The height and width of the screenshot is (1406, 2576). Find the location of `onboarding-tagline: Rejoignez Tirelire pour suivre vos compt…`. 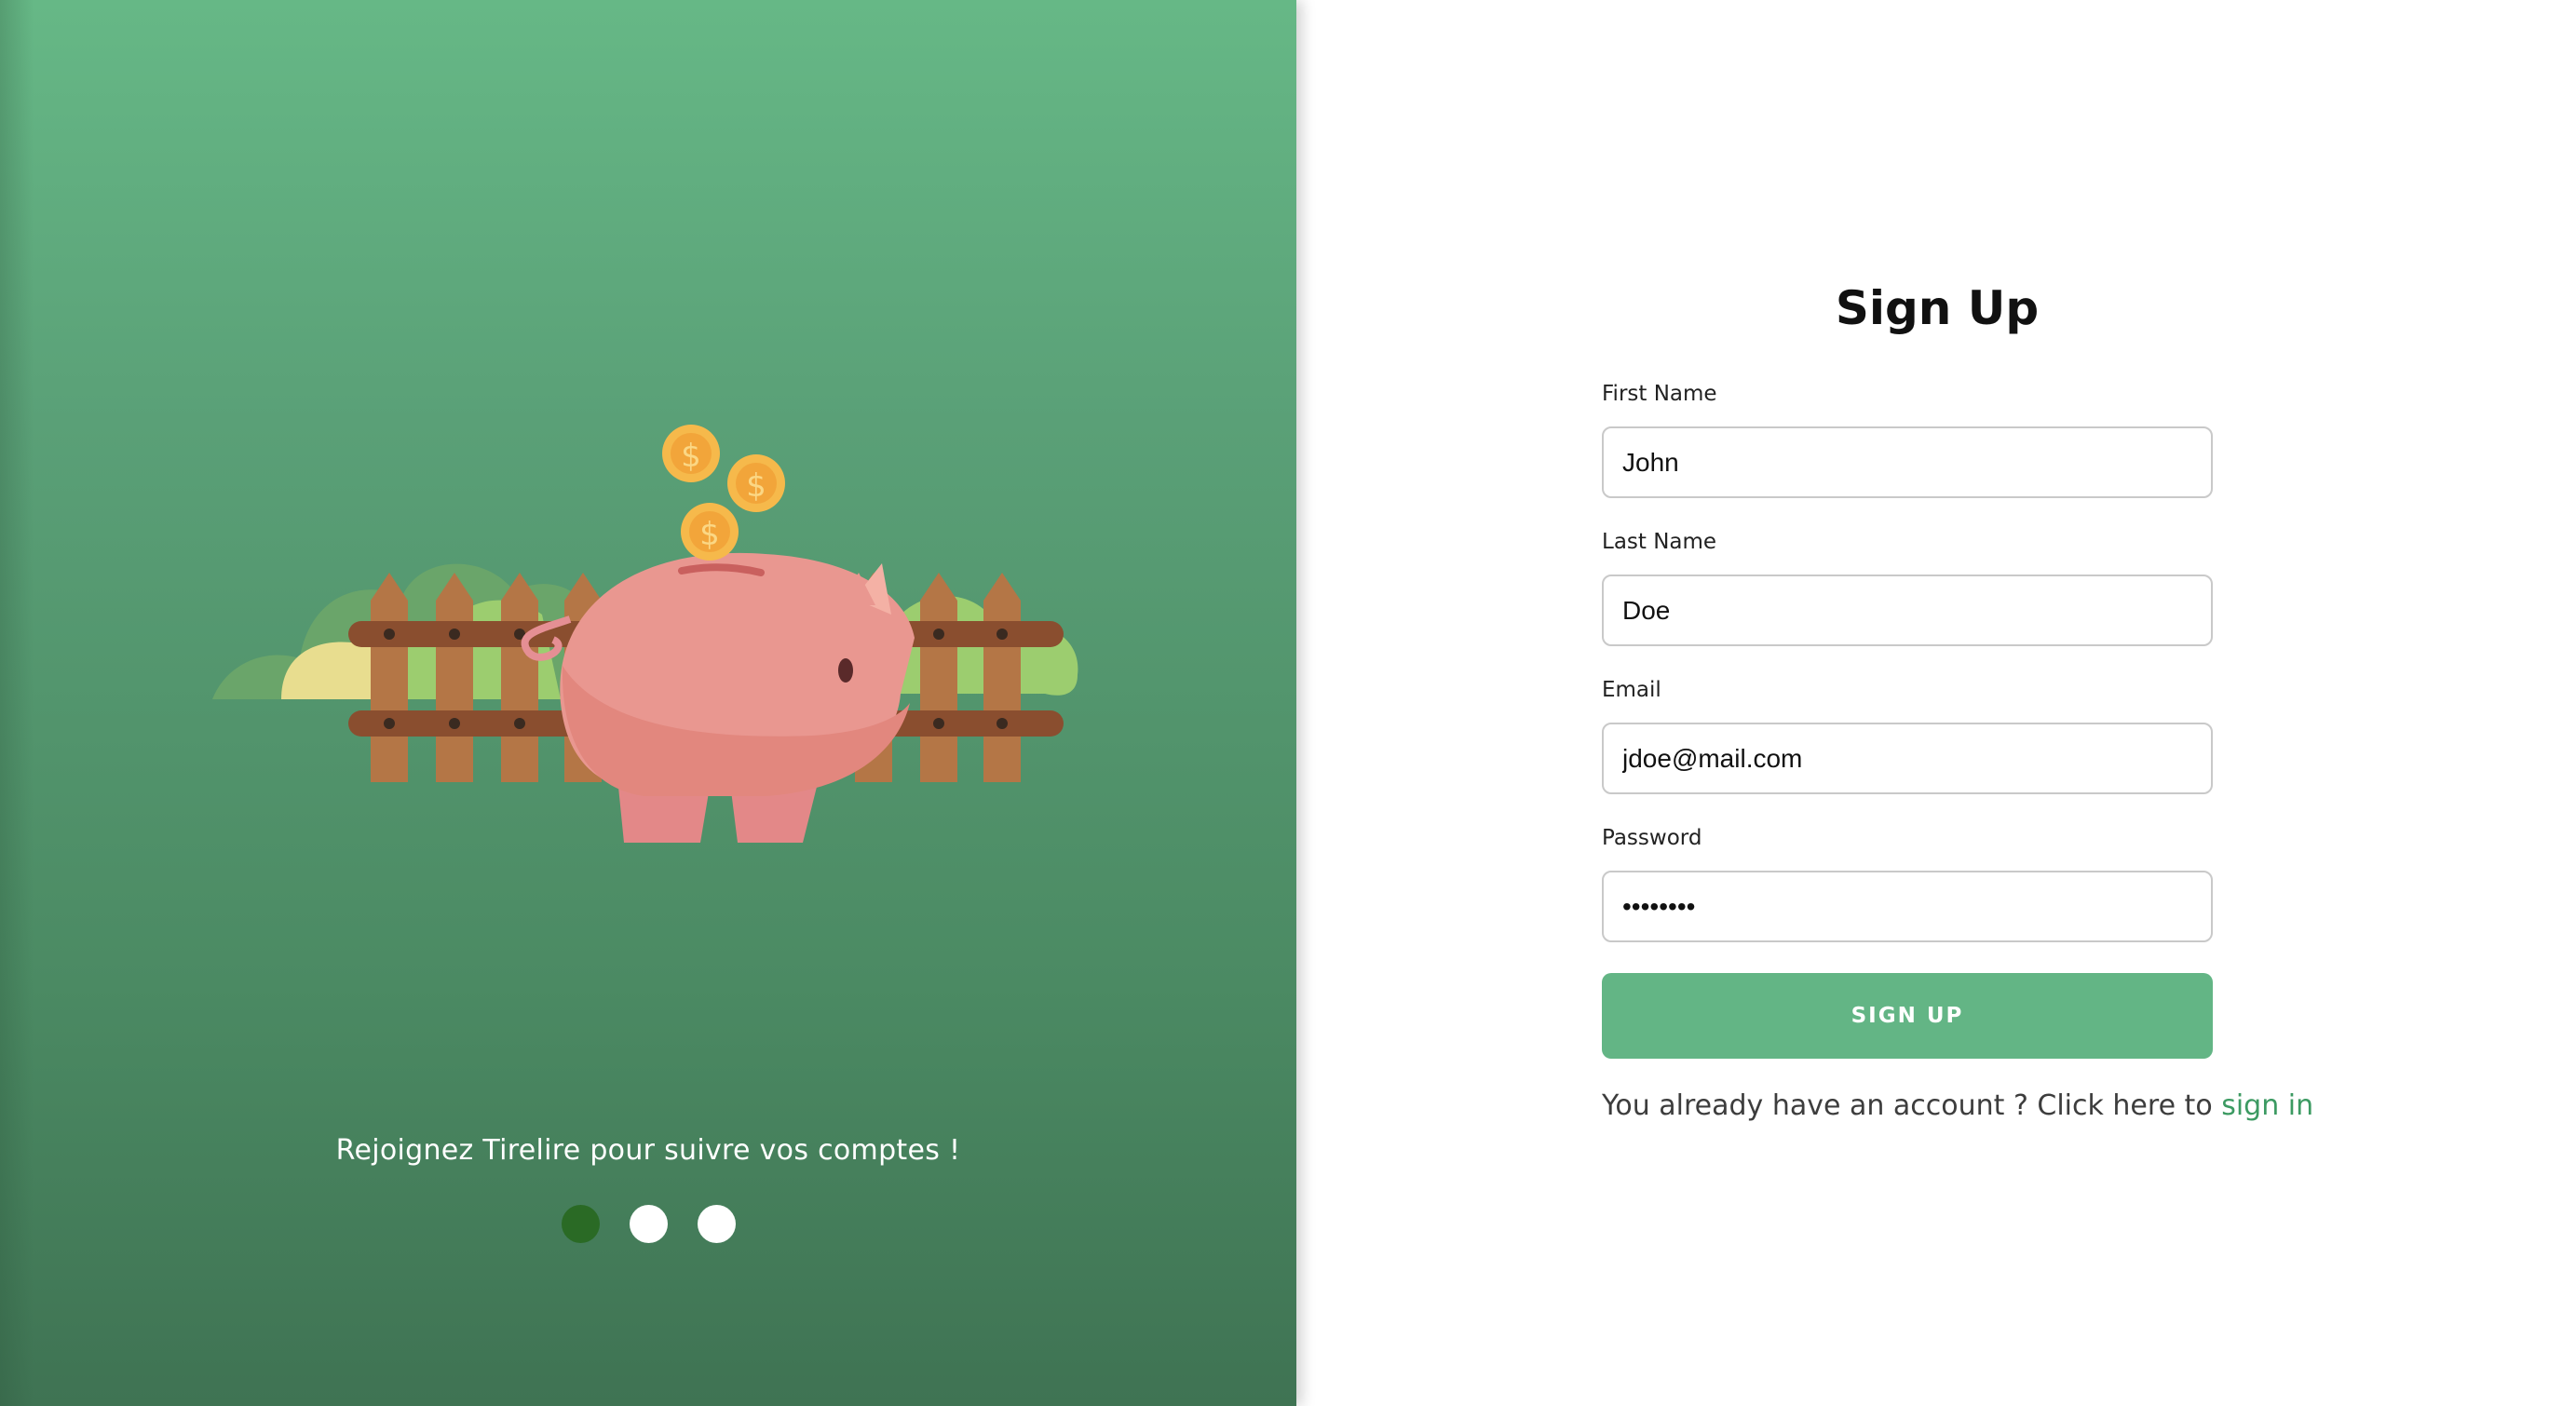

onboarding-tagline: Rejoignez Tirelire pour suivre vos compt… is located at coordinates (648, 1151).